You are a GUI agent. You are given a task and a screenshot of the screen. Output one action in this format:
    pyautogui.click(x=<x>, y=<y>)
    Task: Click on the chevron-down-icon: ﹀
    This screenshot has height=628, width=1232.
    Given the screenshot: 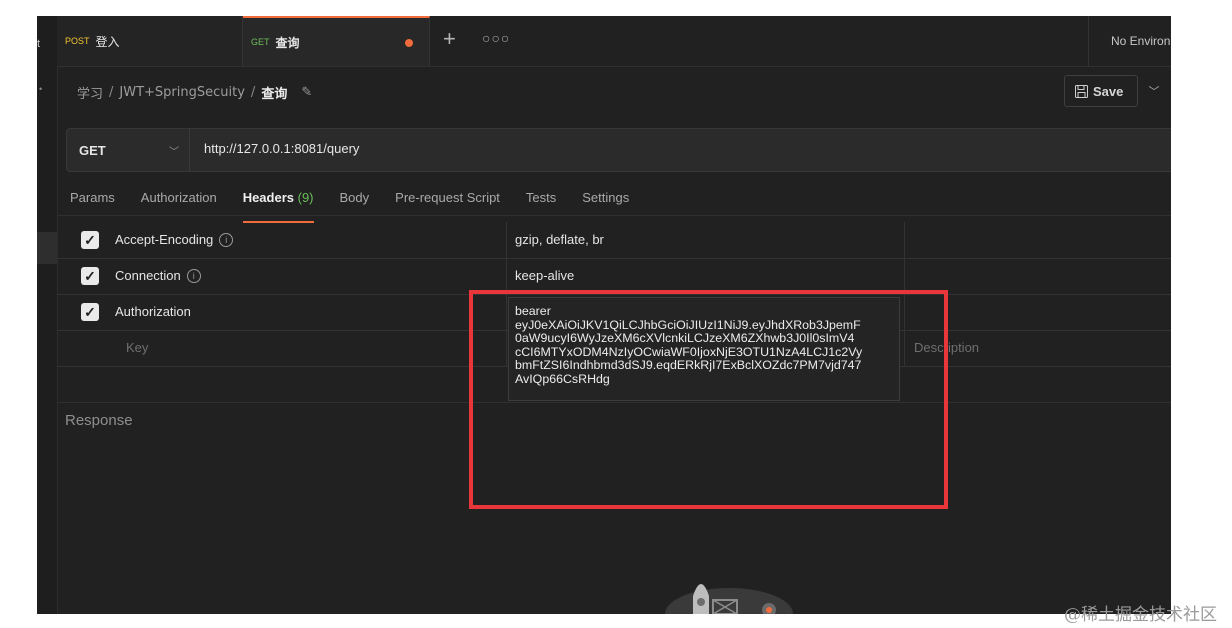 What is the action you would take?
    pyautogui.click(x=174, y=152)
    